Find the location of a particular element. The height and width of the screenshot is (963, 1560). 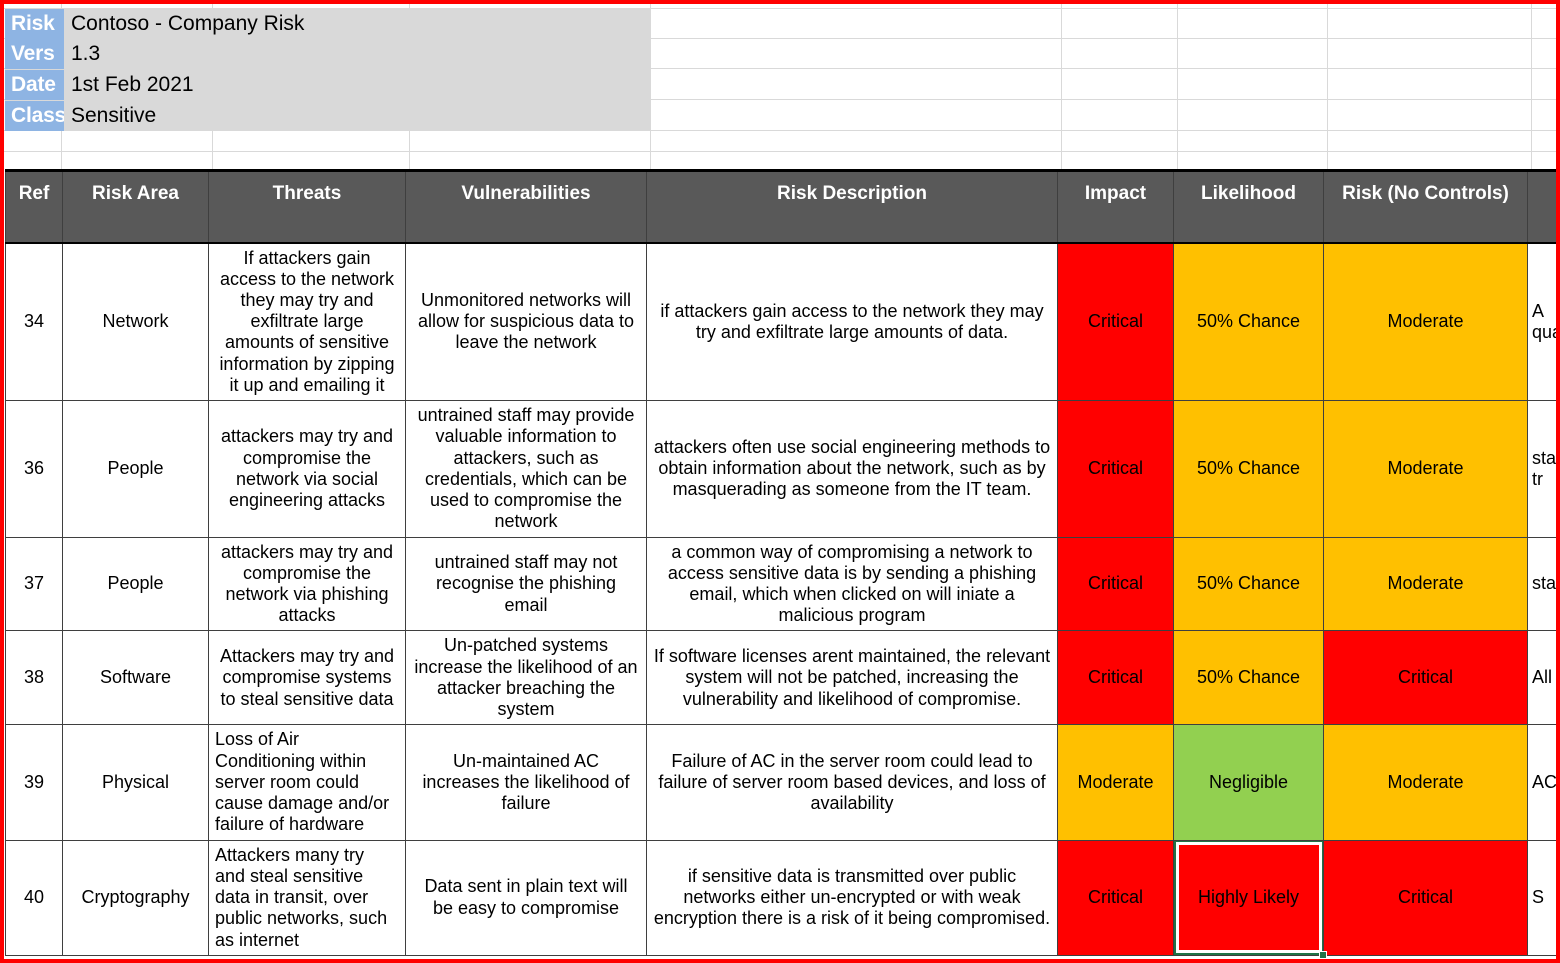

cell-likelihood-selected: Highly Likely is located at coordinates (1250, 899).